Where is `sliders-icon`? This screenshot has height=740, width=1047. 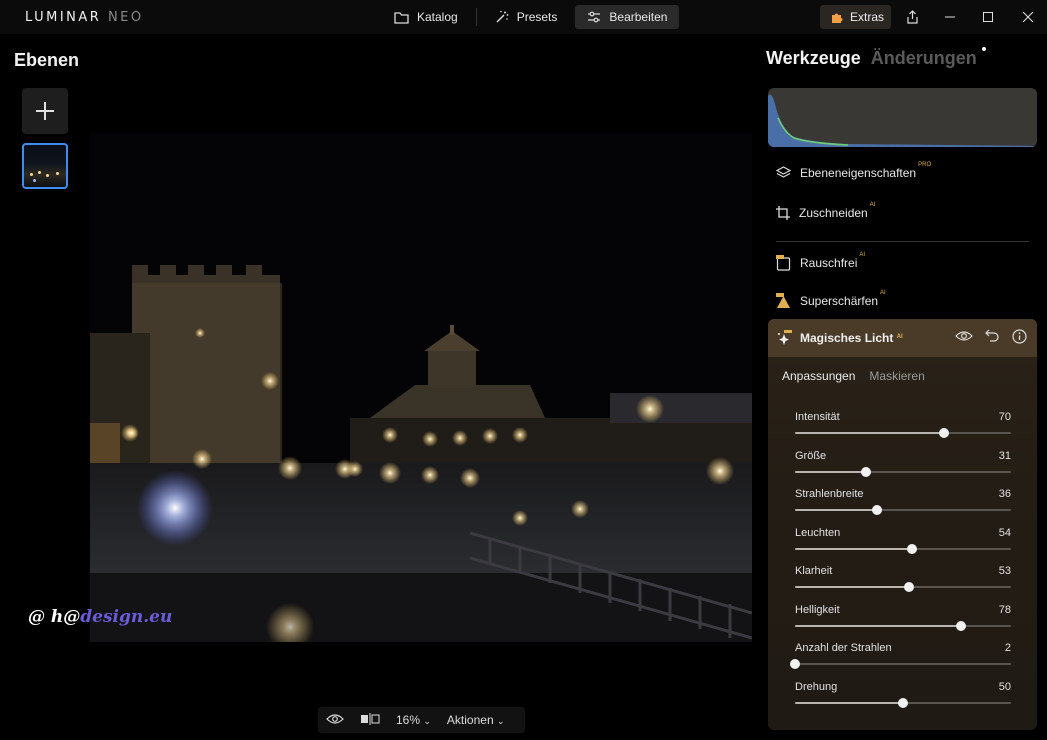 sliders-icon is located at coordinates (594, 17).